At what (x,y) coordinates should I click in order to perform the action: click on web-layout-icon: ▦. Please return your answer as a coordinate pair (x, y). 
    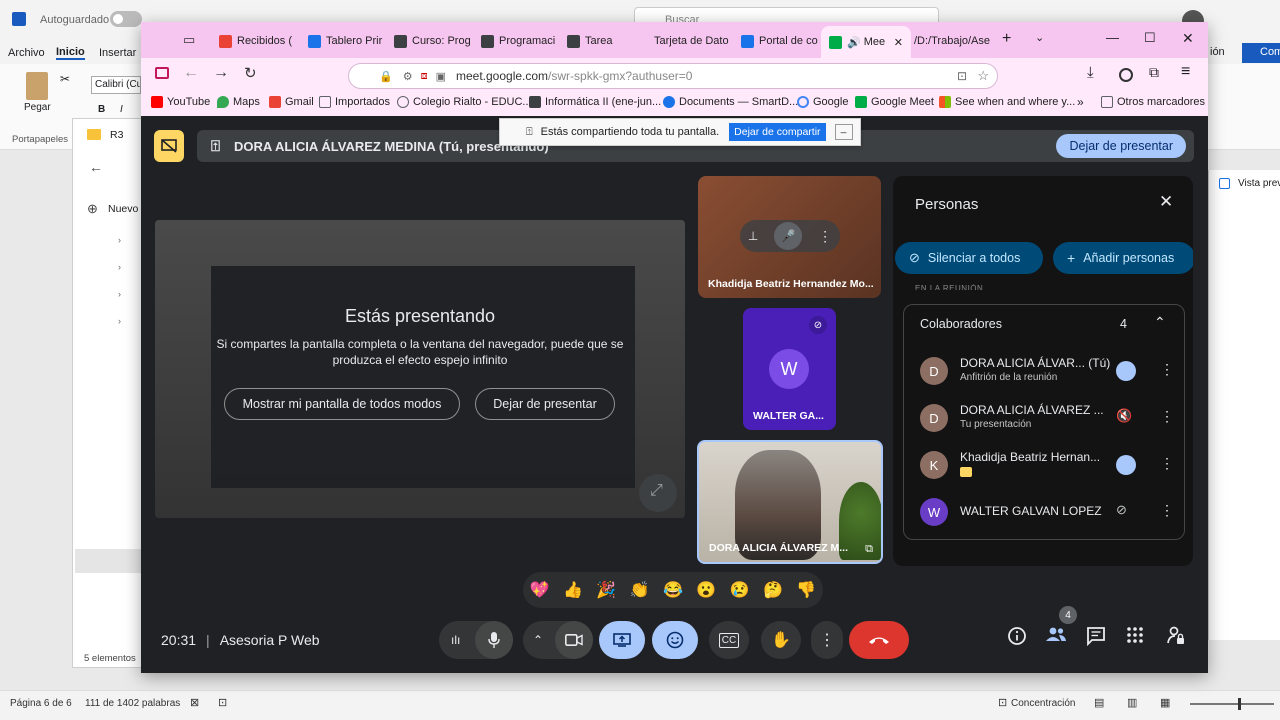
    Looking at the image, I should click on (1165, 702).